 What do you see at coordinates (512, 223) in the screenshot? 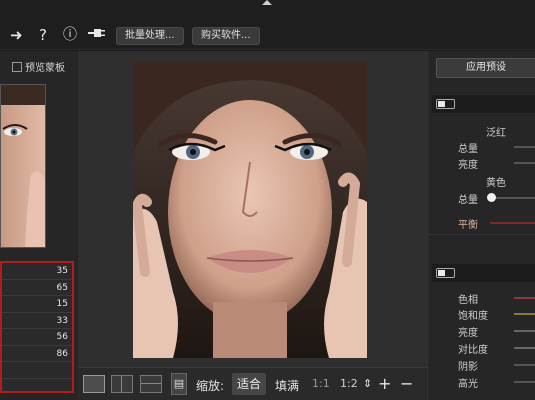
I see `balance-slider` at bounding box center [512, 223].